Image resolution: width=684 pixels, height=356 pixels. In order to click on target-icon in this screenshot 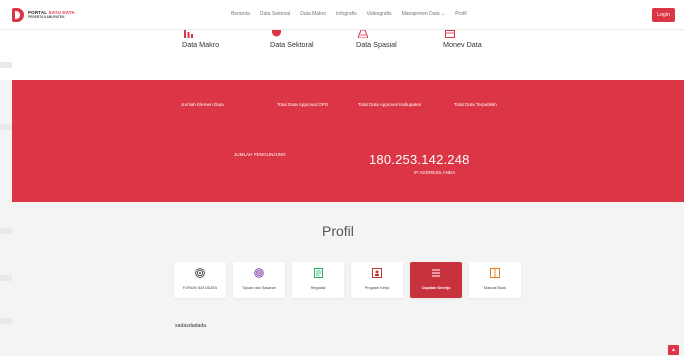, I will do `click(200, 273)`.